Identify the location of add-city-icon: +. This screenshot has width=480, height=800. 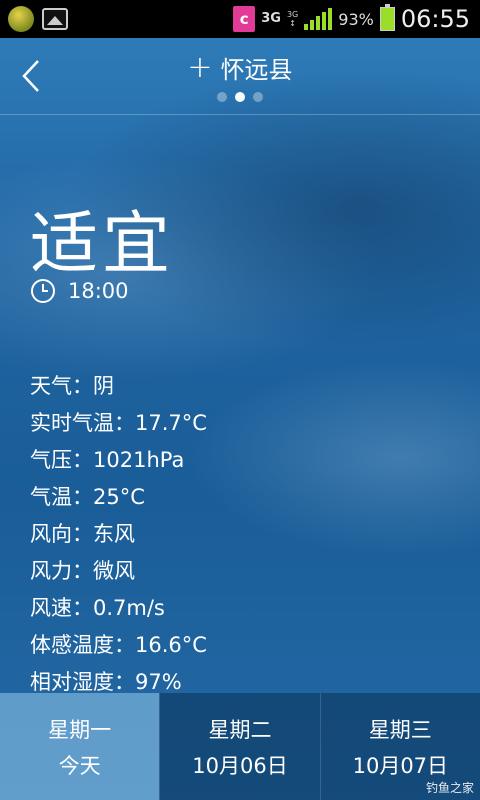
(199, 67).